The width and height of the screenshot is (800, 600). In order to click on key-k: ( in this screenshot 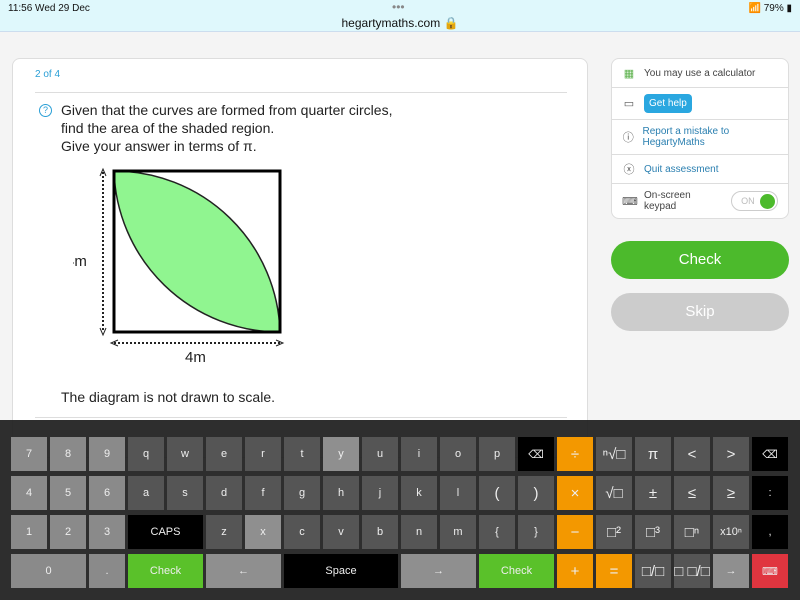, I will do `click(497, 493)`.